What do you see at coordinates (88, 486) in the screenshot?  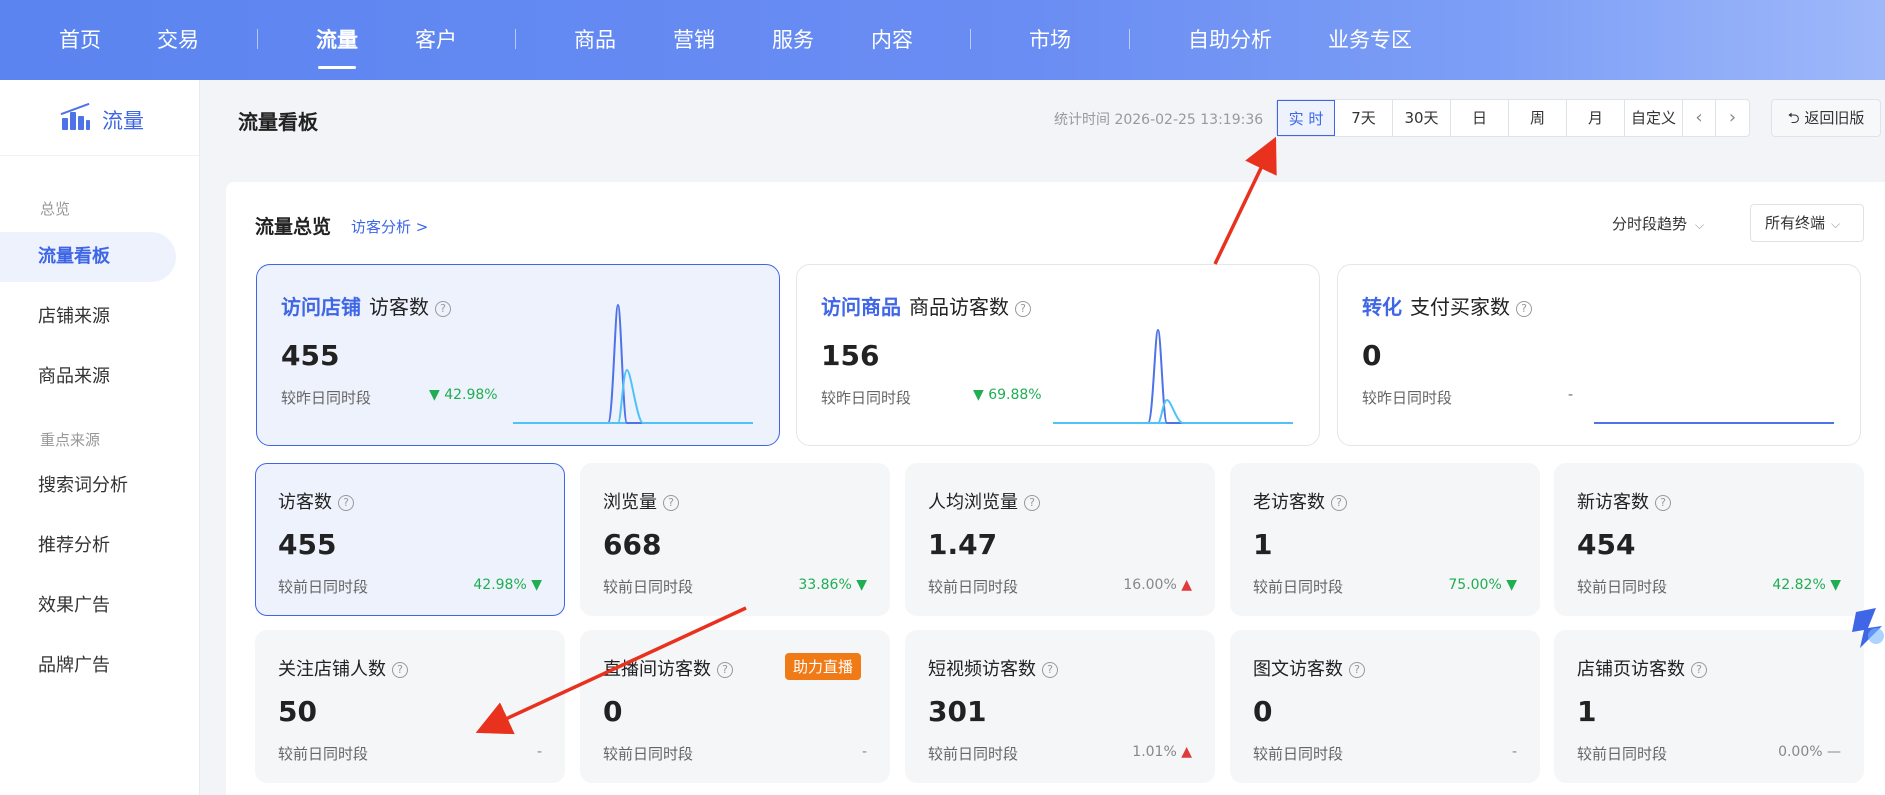 I see `sidebar-item-search-terms: 搜索词分析` at bounding box center [88, 486].